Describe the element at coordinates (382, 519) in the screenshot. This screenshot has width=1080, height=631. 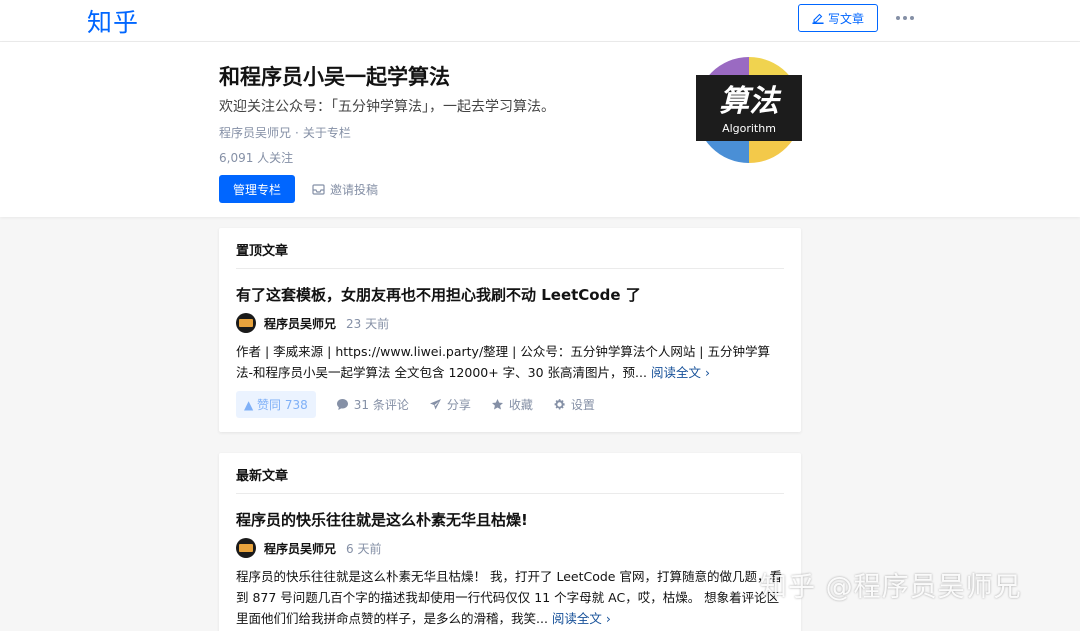
I see `latest-article-title: 程序员的快乐往往就是这么朴素无华且枯燥!` at that location.